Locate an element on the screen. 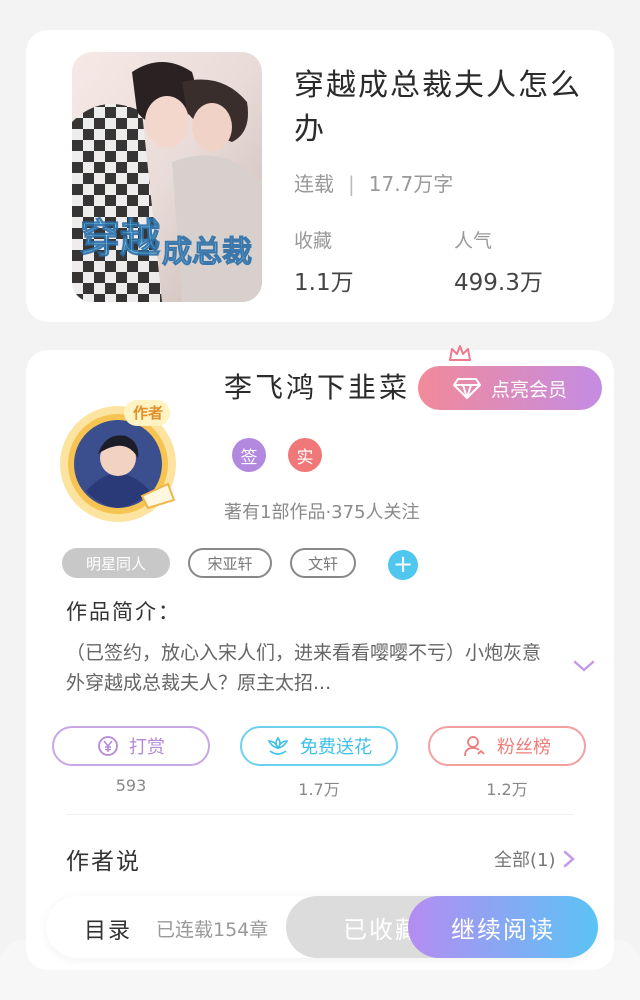  tag-item: 文轩 is located at coordinates (323, 563).